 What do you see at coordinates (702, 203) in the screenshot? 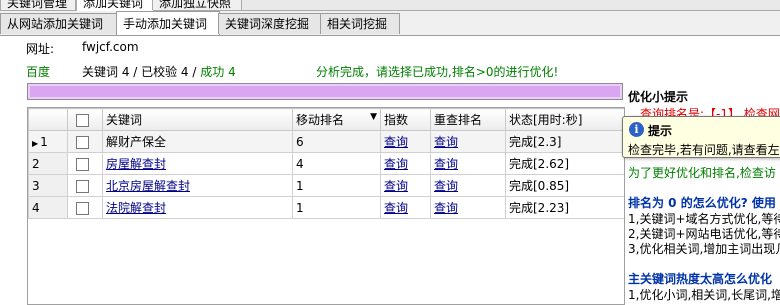
I see `tips-heading-rank-zero: 排名为 0 的怎么优化? 使用` at bounding box center [702, 203].